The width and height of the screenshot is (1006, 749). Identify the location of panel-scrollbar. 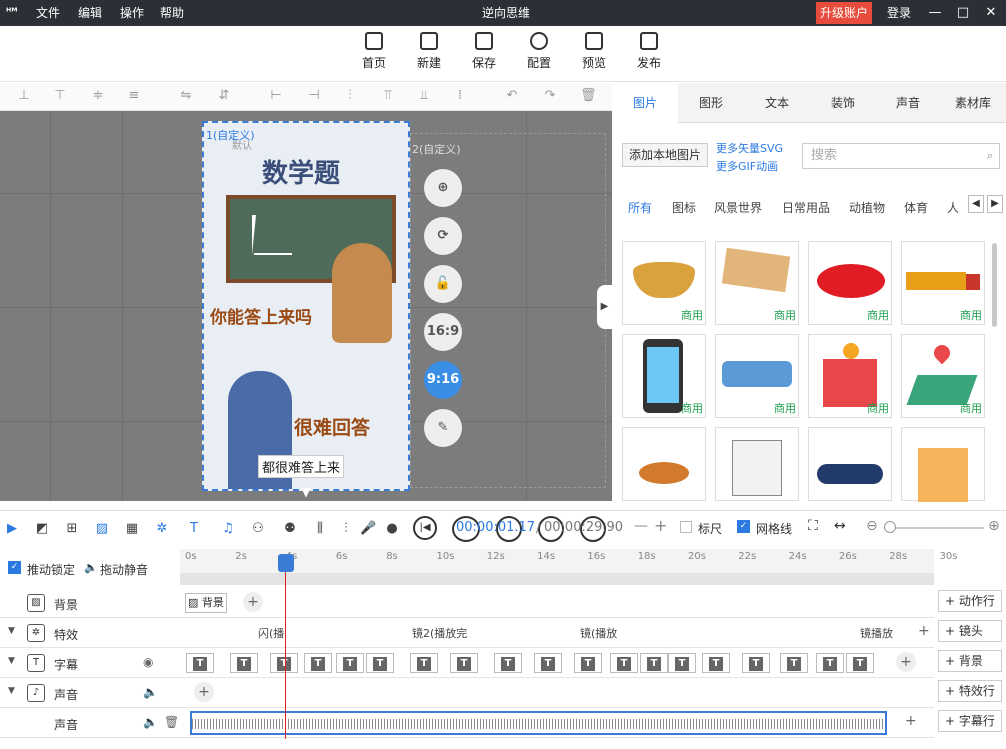
(994, 285).